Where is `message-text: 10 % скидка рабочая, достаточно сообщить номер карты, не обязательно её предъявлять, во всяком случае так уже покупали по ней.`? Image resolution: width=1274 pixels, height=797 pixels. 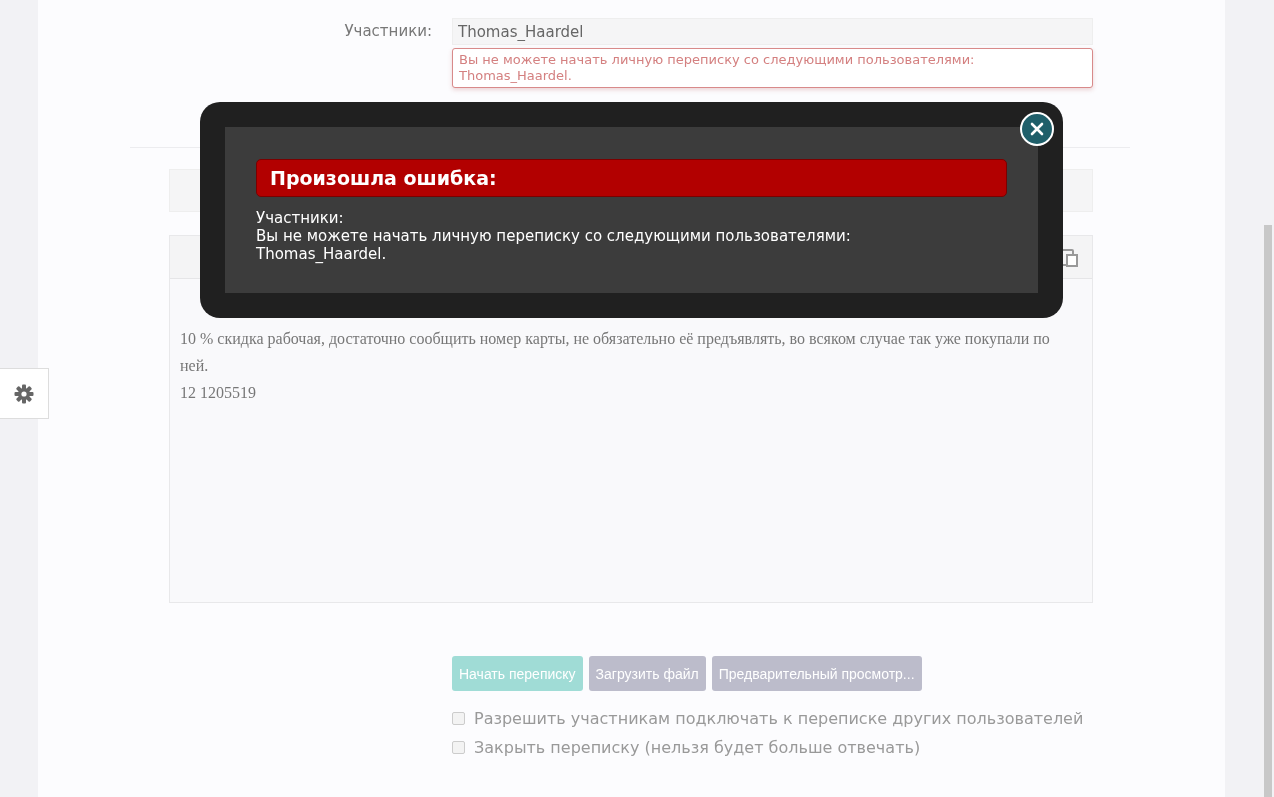
message-text: 10 % скидка рабочая, достаточно сообщить номер карты, не обязательно её предъявлять, во всяком случае так уже покупали по ней. is located at coordinates (615, 352).